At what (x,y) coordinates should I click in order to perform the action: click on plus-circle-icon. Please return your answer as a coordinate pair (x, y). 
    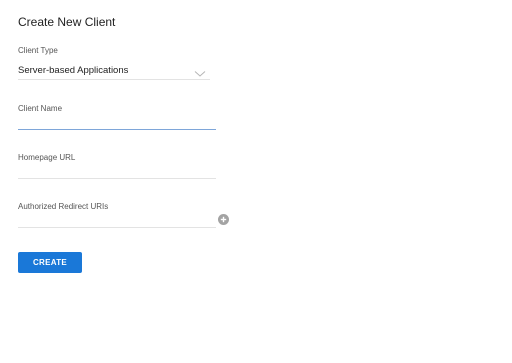
    Looking at the image, I should click on (223, 219).